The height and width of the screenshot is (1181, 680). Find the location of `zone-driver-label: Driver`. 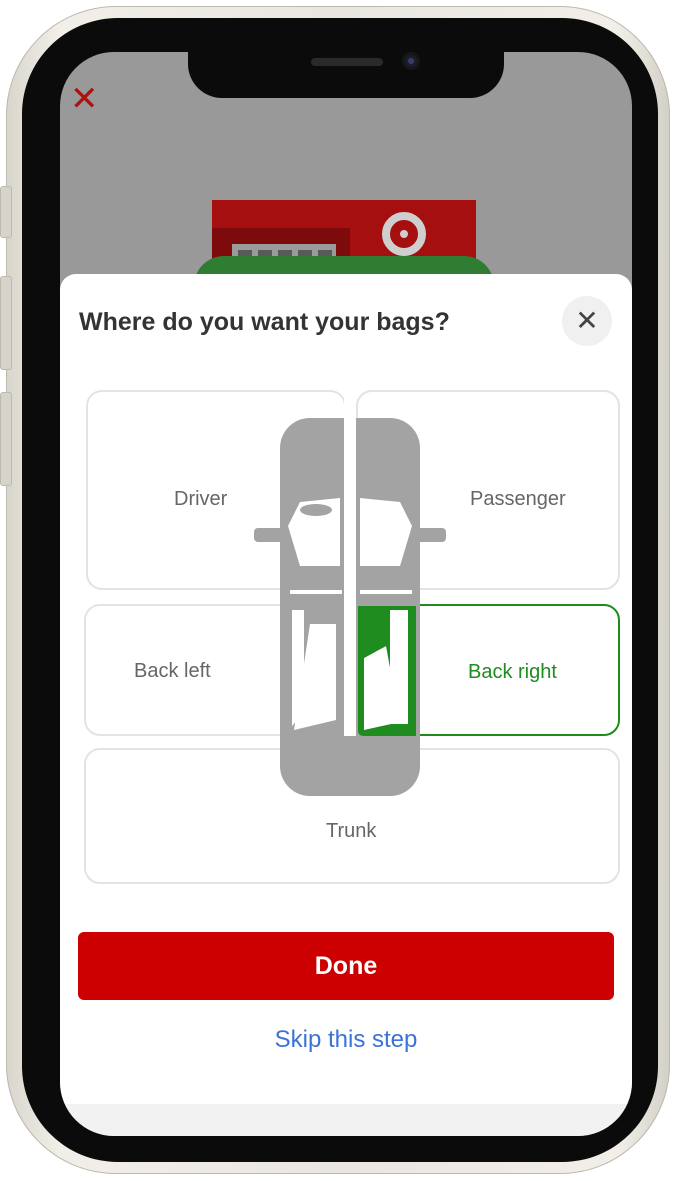

zone-driver-label: Driver is located at coordinates (201, 499).